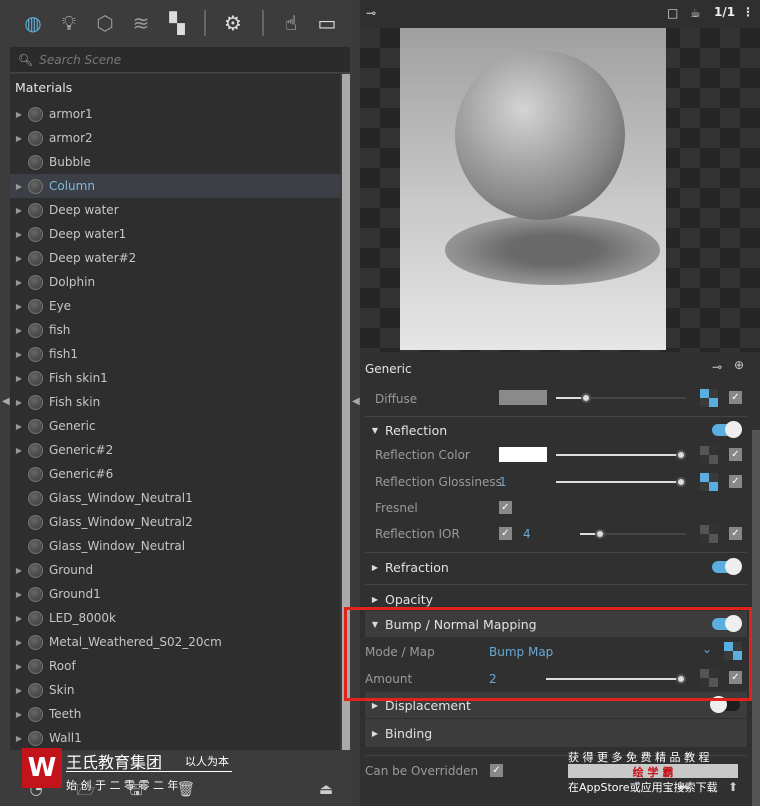 The width and height of the screenshot is (760, 806). What do you see at coordinates (175, 738) in the screenshot?
I see `material-item: ▶ Wall1` at bounding box center [175, 738].